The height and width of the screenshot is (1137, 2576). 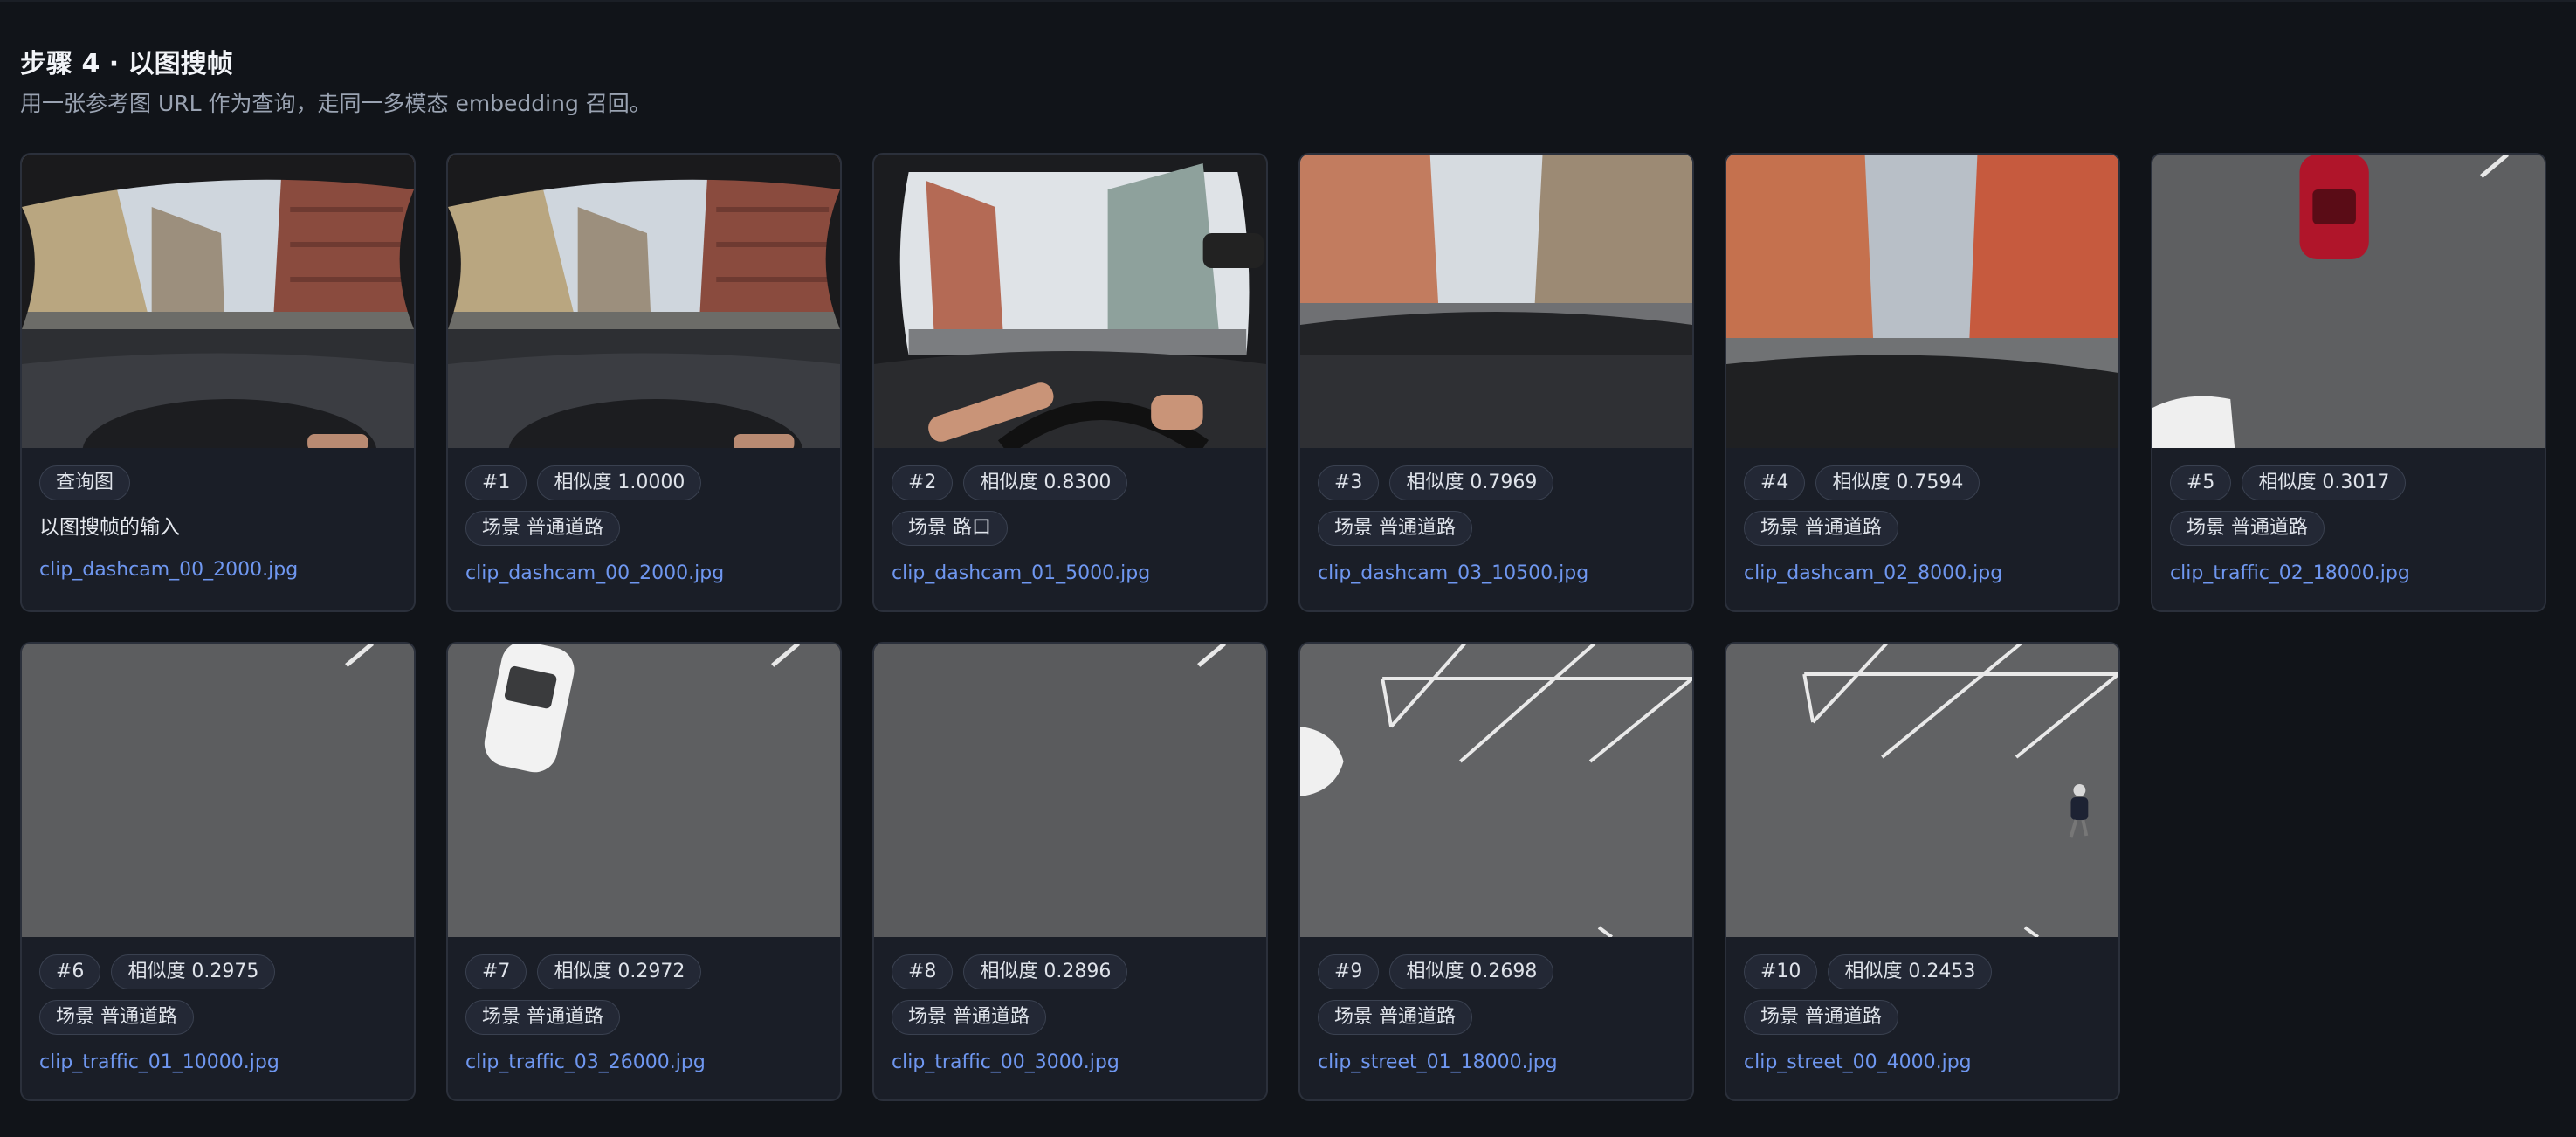 I want to click on file-link: clip_street_00_4000.jpg, so click(x=1922, y=1063).